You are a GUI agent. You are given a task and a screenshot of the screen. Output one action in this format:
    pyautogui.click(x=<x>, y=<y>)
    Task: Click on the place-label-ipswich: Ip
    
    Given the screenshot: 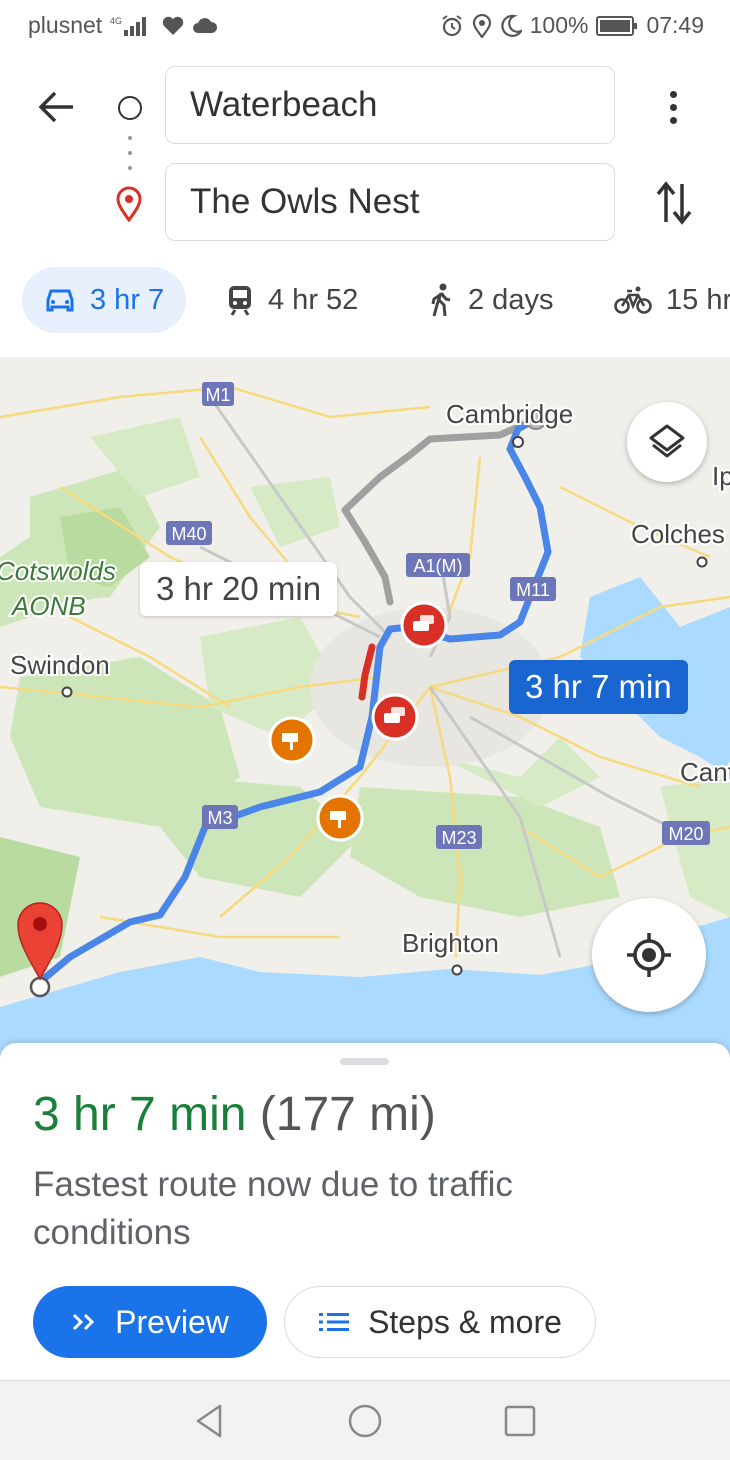 What is the action you would take?
    pyautogui.click(x=721, y=476)
    